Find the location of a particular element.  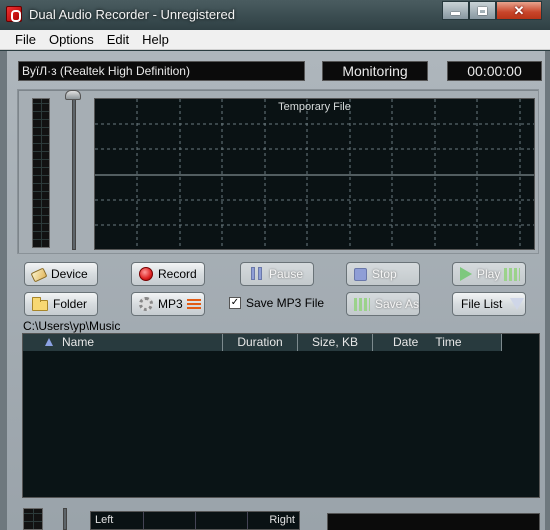

record-icon is located at coordinates (146, 274).